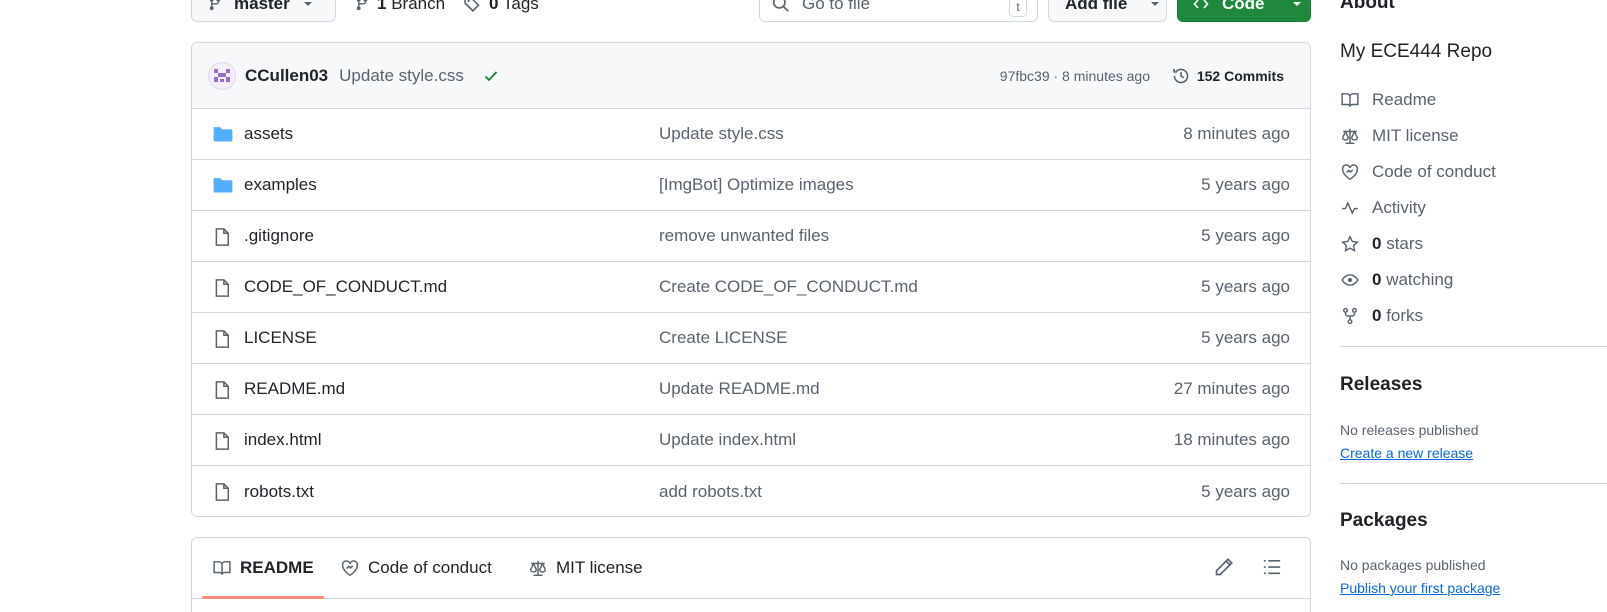  Describe the element at coordinates (472, 6) in the screenshot. I see `tag-icon` at that location.